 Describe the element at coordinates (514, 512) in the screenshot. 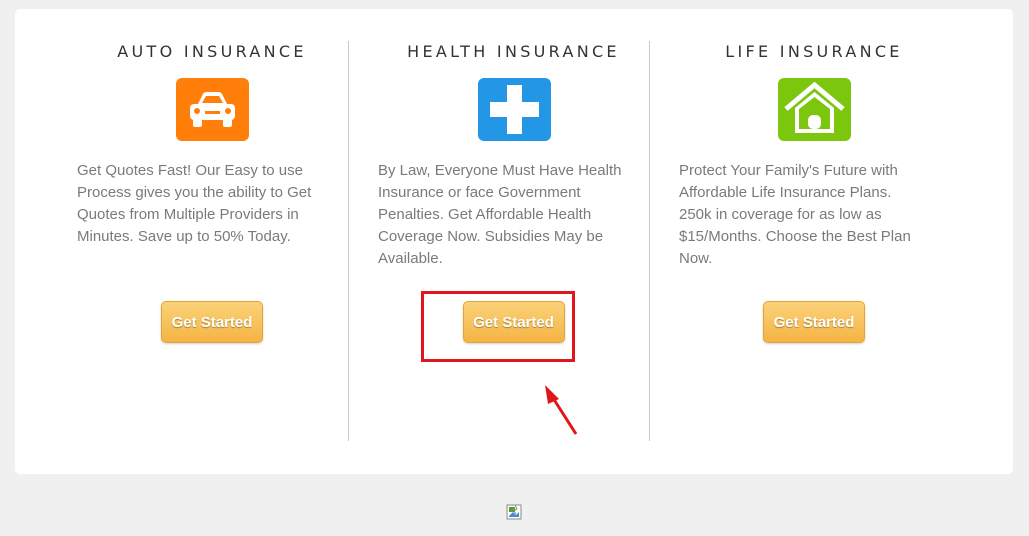

I see `broken-image-icon` at that location.